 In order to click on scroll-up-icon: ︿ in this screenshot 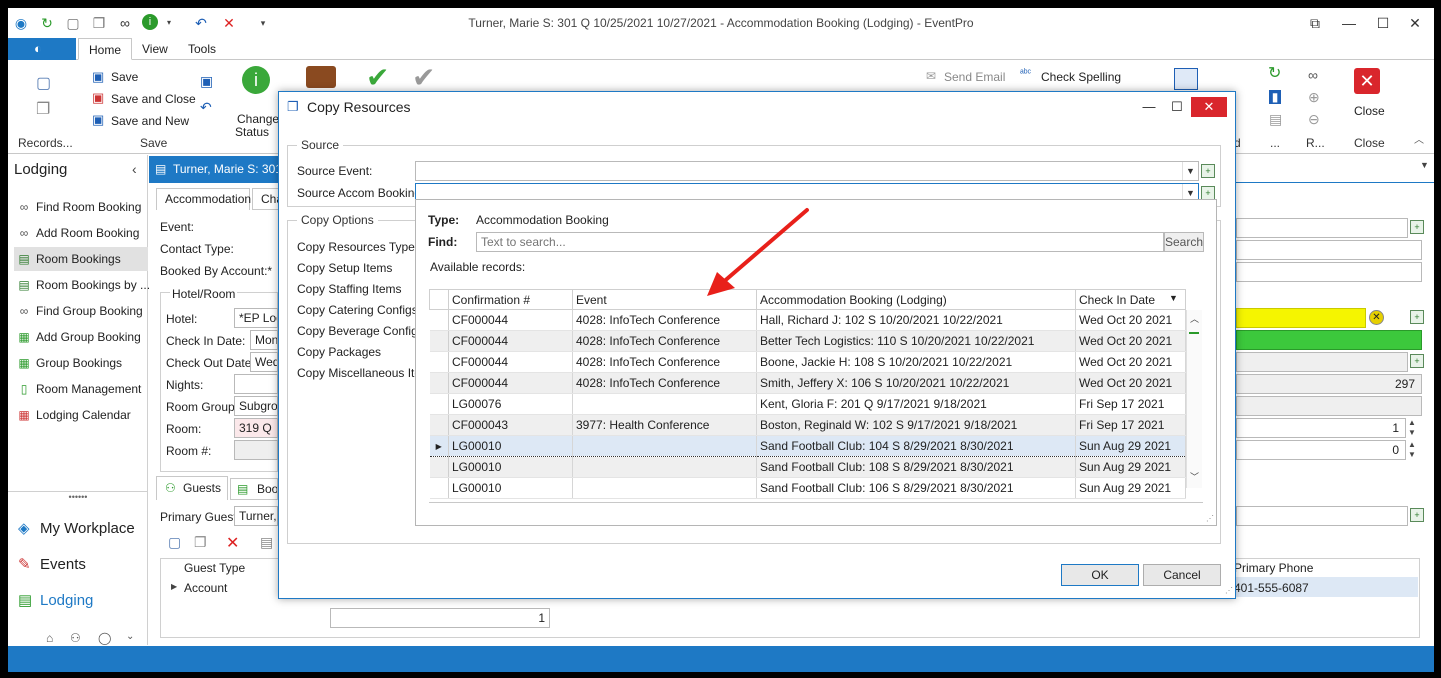, I will do `click(1194, 318)`.